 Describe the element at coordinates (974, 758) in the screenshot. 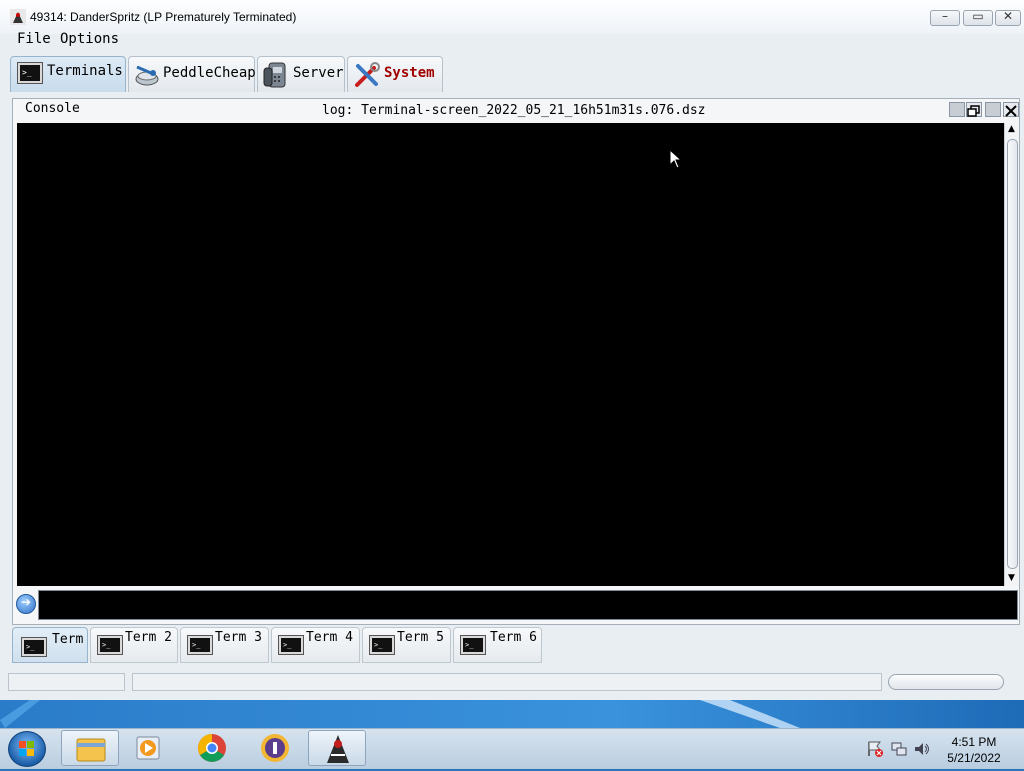

I see `clock-date: 5/21/2022` at that location.